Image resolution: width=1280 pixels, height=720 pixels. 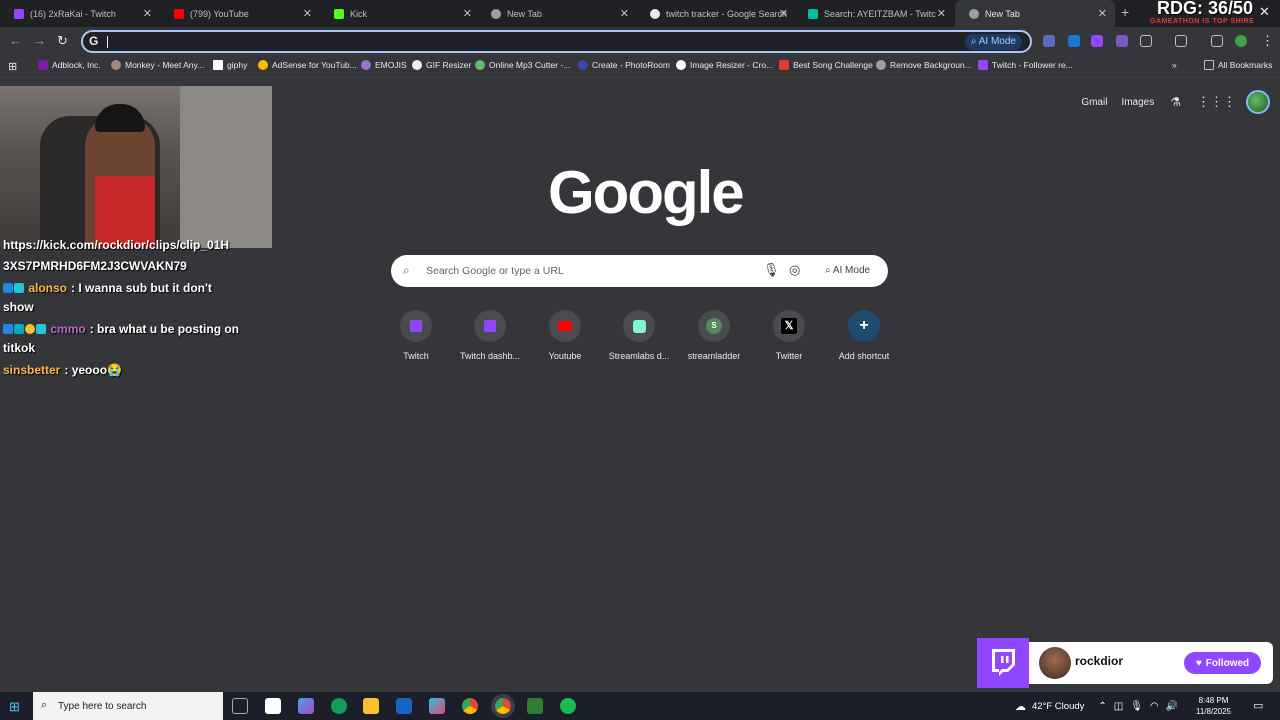 I want to click on menu-icon: ⋮, so click(x=1267, y=41).